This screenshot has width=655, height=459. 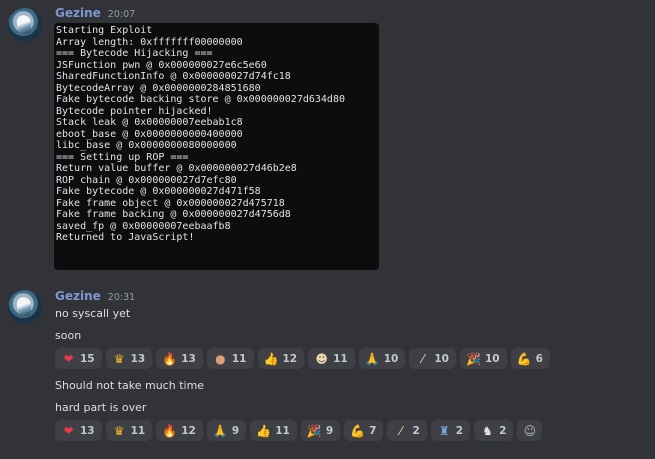 I want to click on reaction-bar: ❤ 15 ♛ 13 🔥 13 ● 11 👍 12 ☻ 11 🙏 10 ⁄ 10 🎉 10 💪 6, so click(x=302, y=358).